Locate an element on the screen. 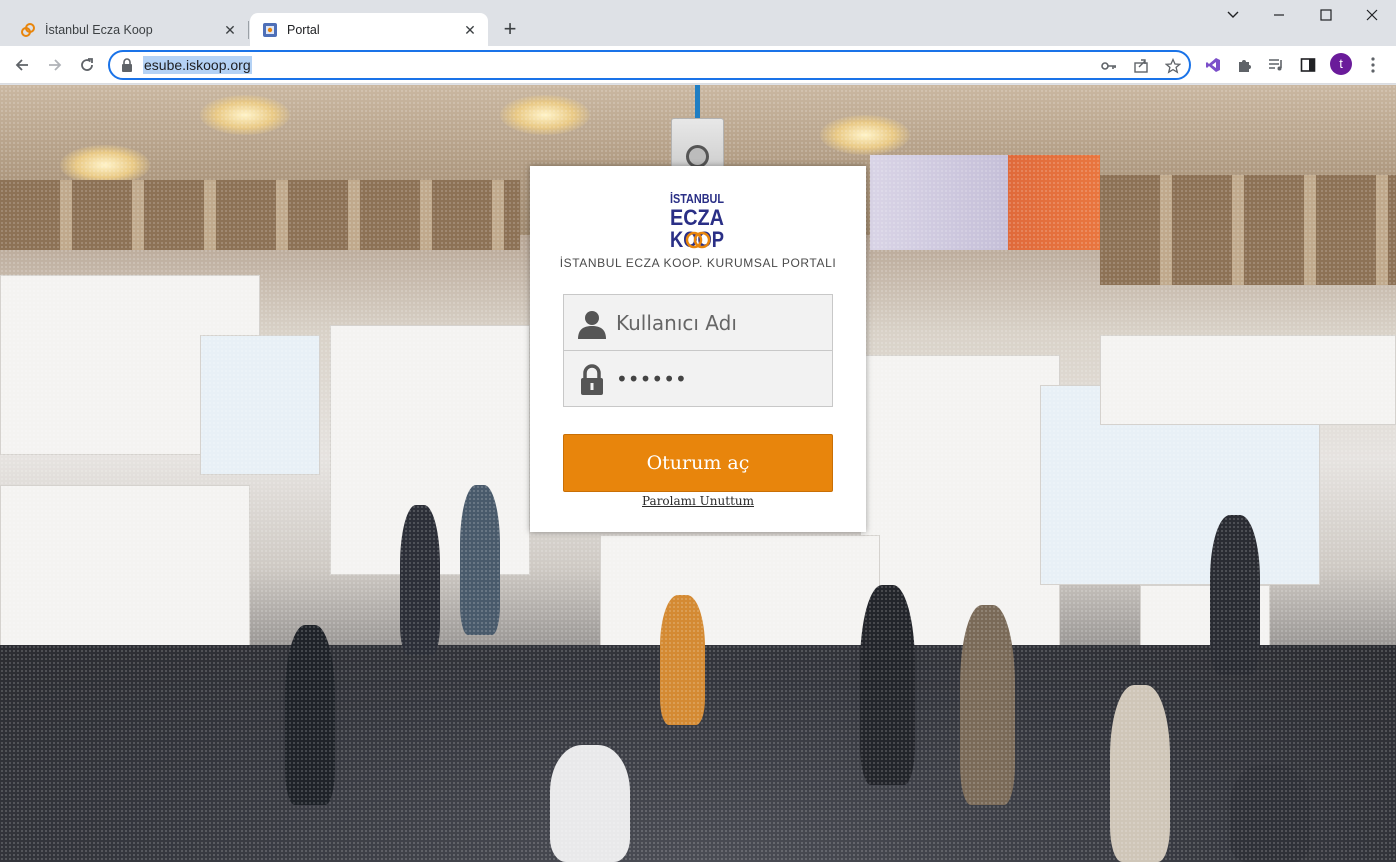 This screenshot has height=862, width=1396. new-tab-button: + is located at coordinates (510, 30).